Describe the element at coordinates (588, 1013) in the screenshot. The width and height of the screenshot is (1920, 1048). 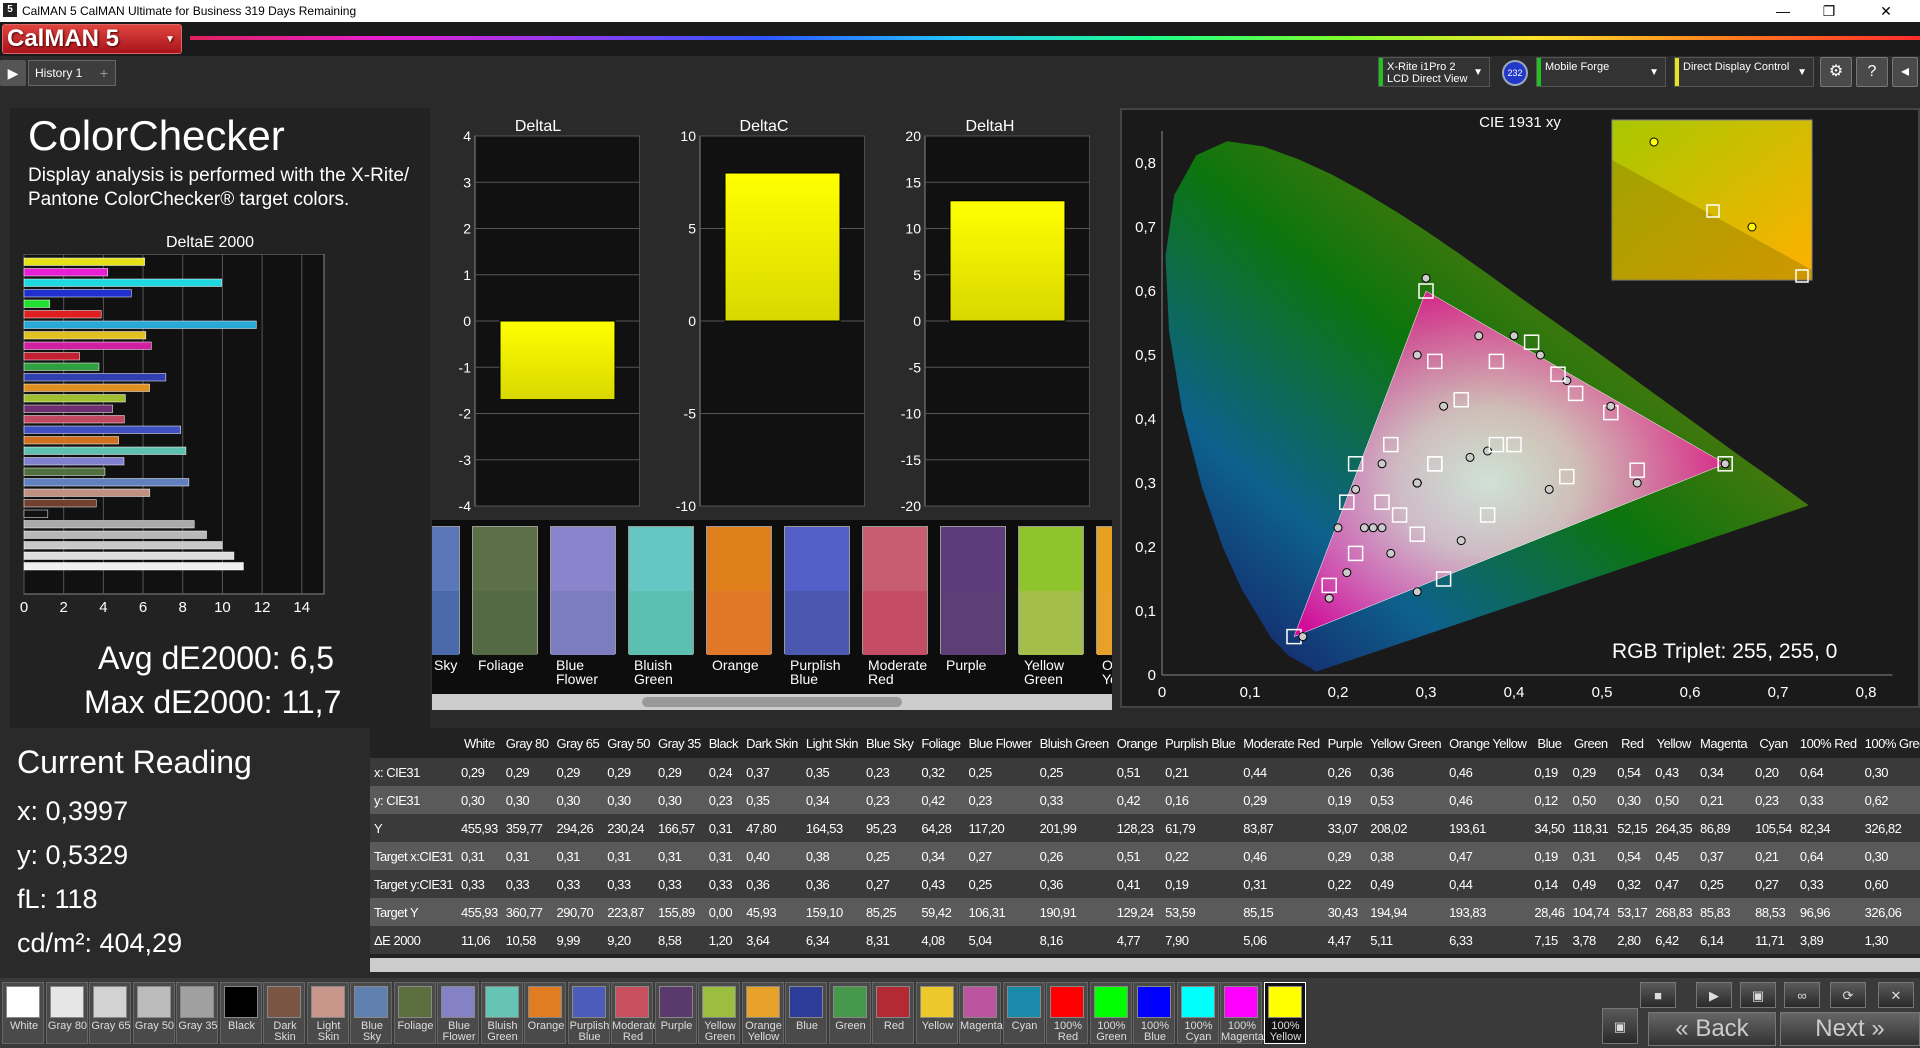
I see `patch-button: Purplish Blue` at that location.